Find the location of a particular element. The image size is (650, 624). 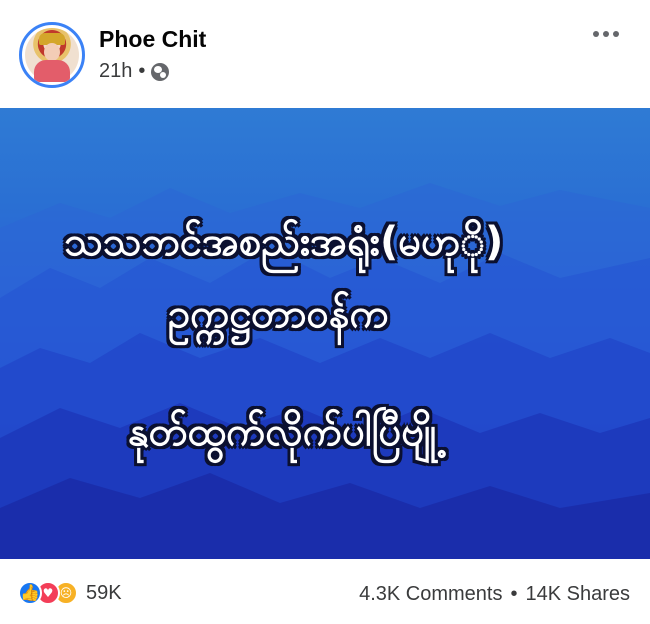

post-text-line-1: သသဘင်အစည်းအရုံး(မဟုို) is located at coordinates (284, 242).